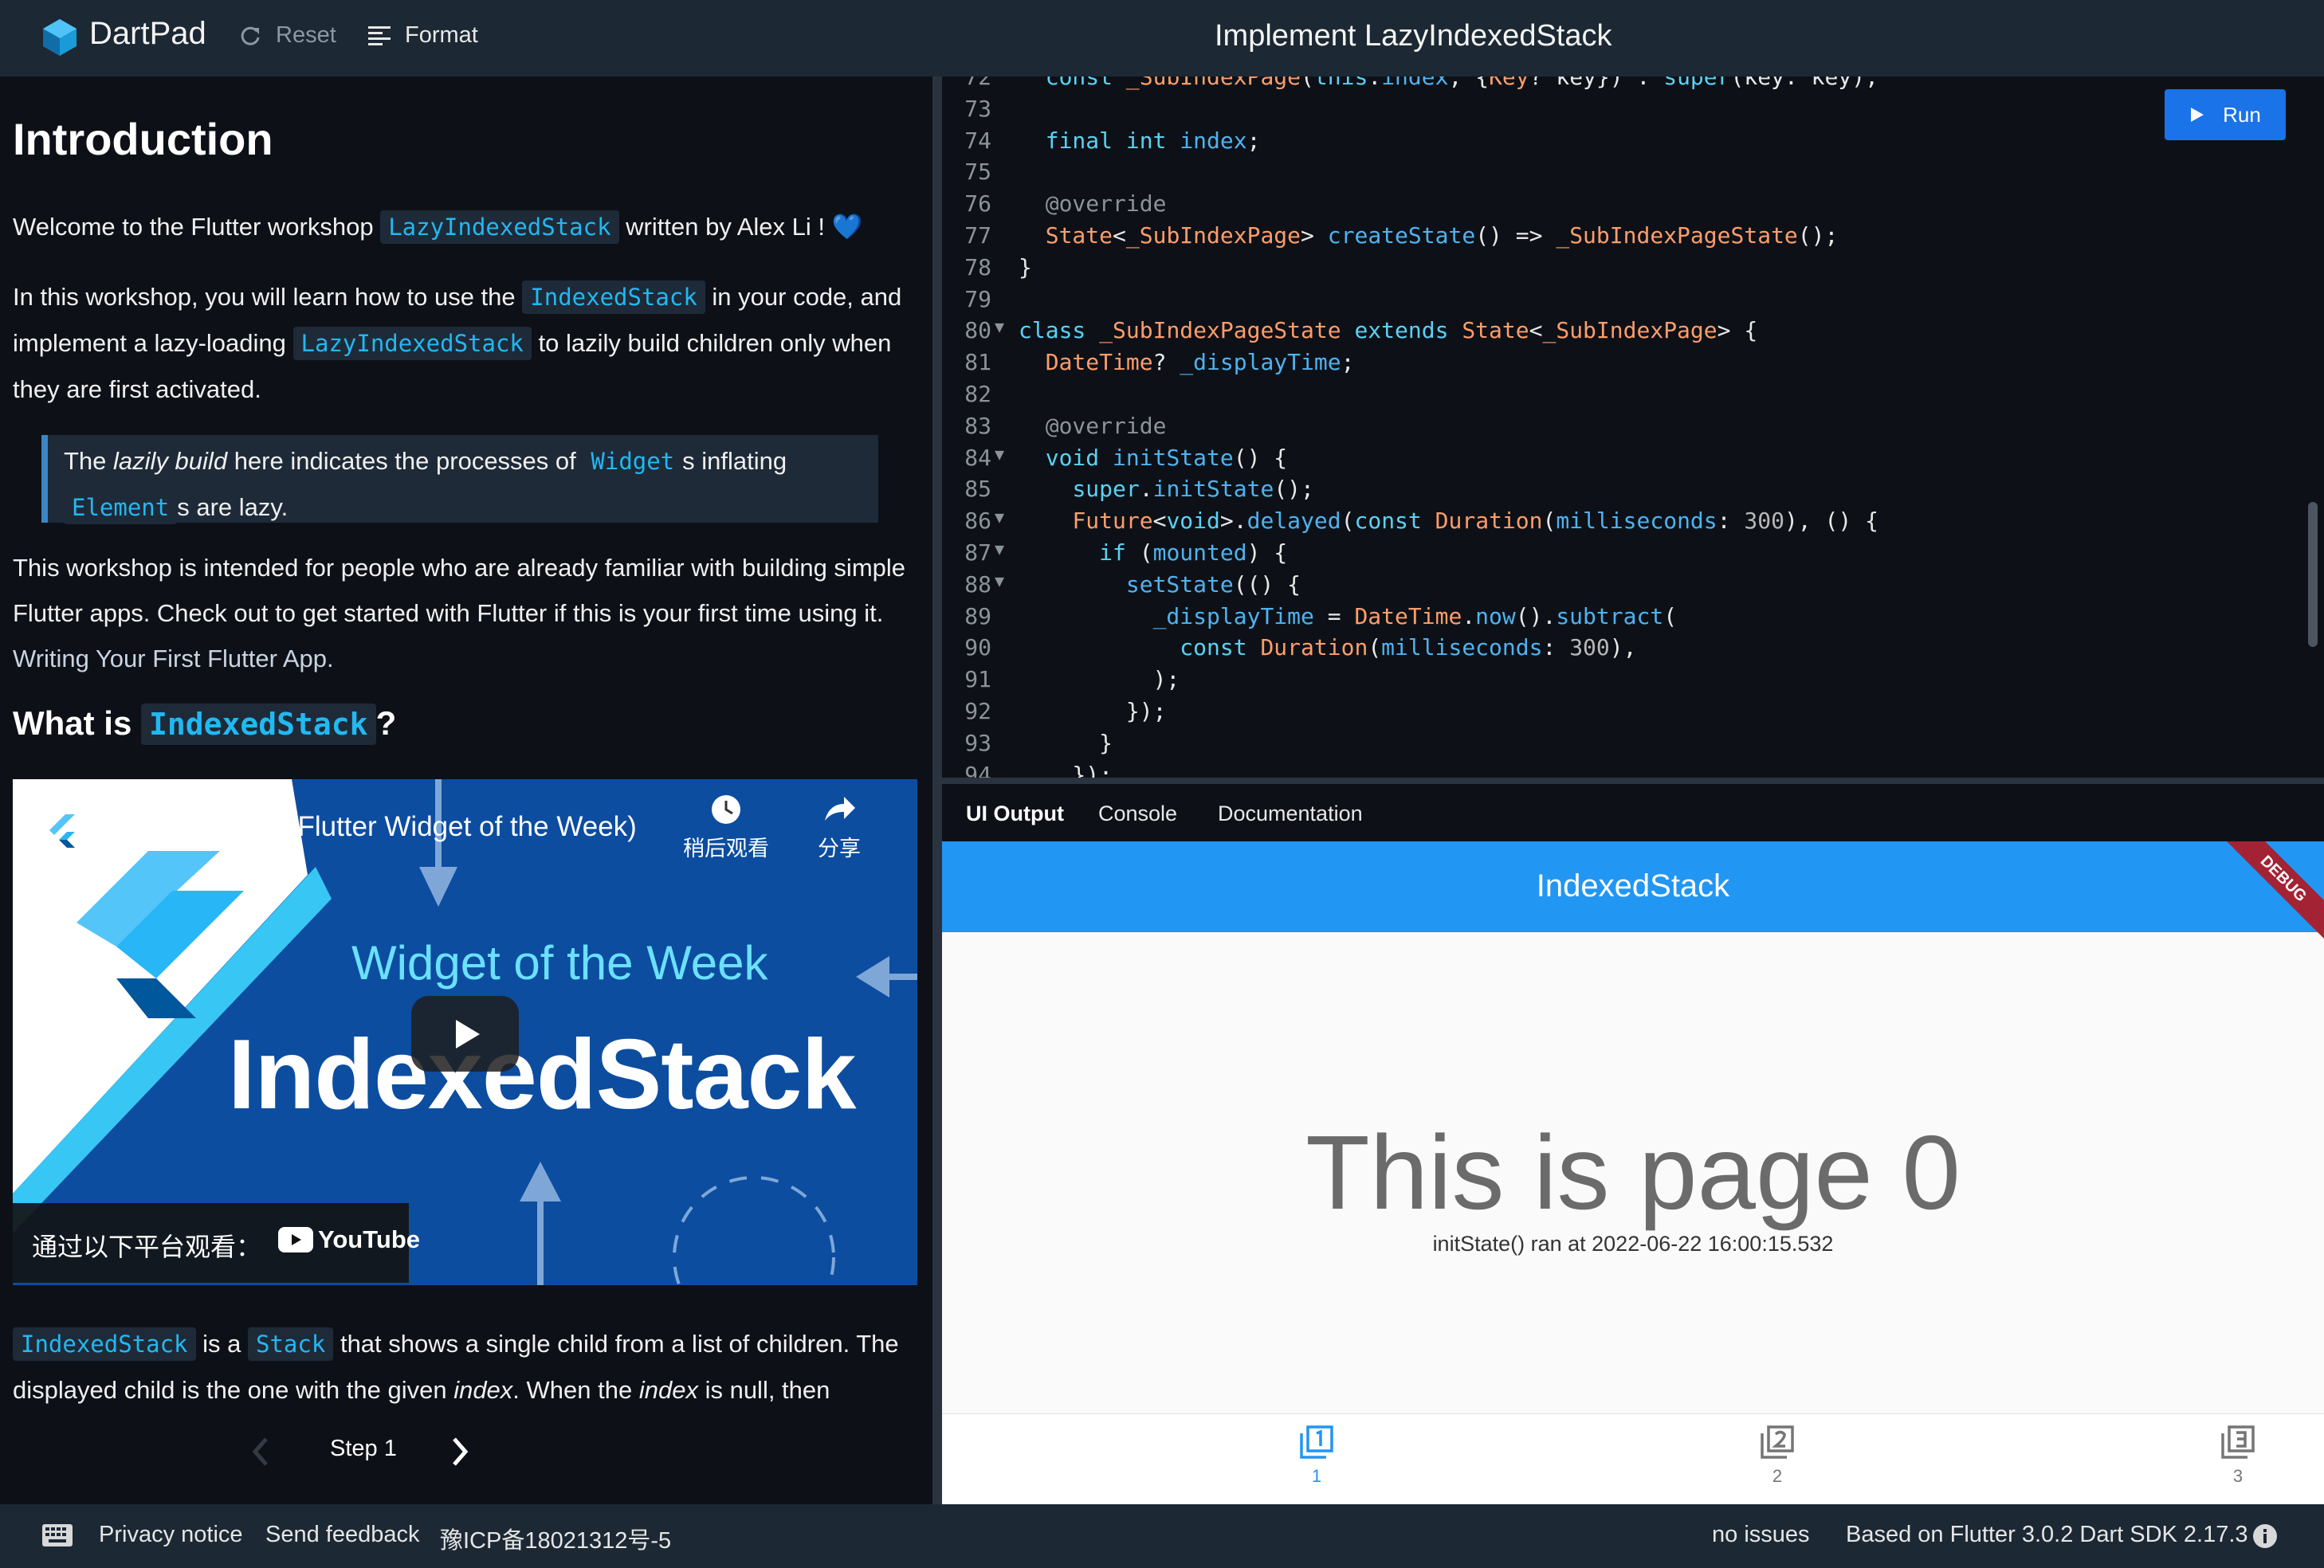  Describe the element at coordinates (460, 1451) in the screenshot. I see `chevron-right-icon` at that location.